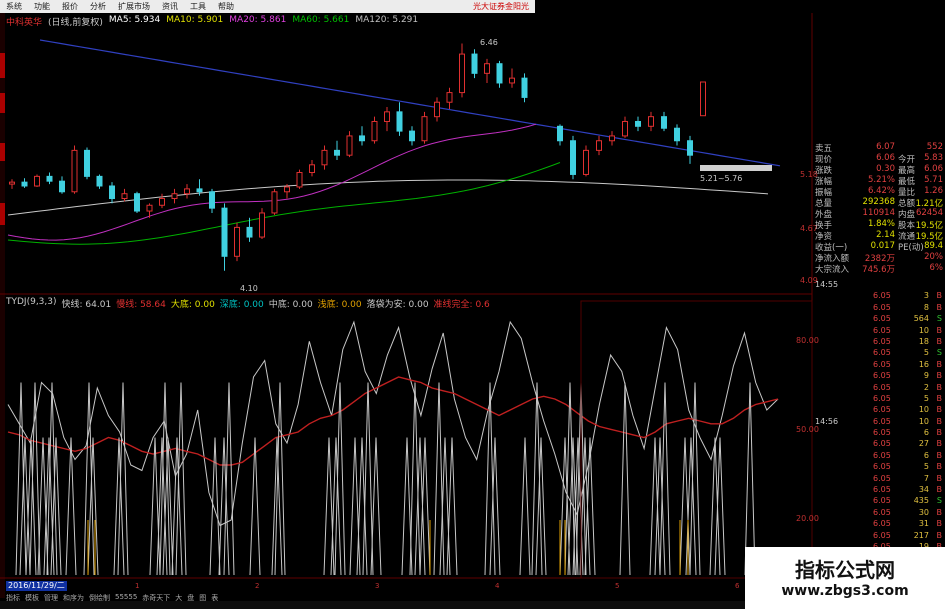 The width and height of the screenshot is (945, 609). Describe the element at coordinates (933, 169) in the screenshot. I see `quote-value: 6.06` at that location.